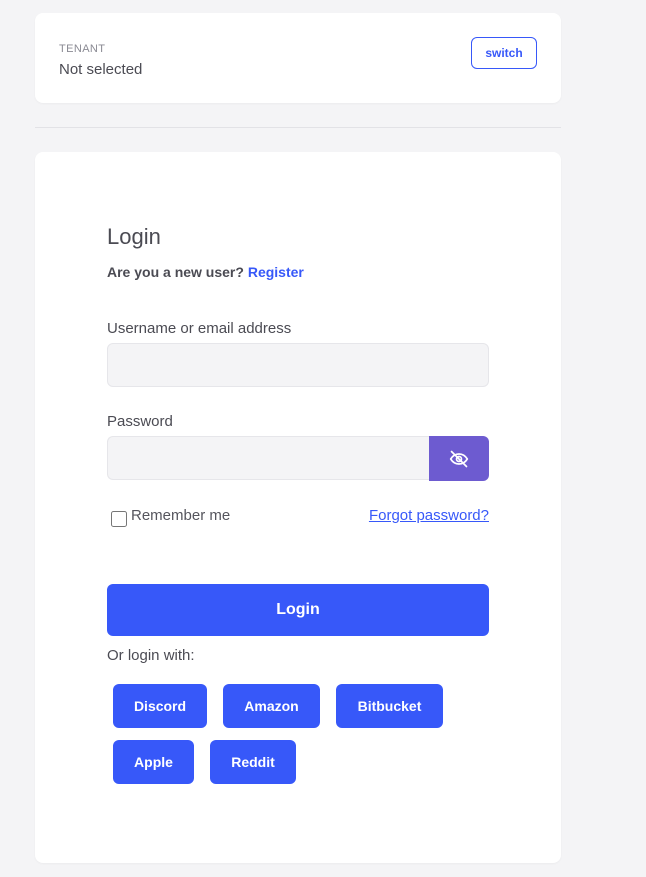 This screenshot has height=877, width=646. Describe the element at coordinates (140, 421) in the screenshot. I see `password-label: Password` at that location.